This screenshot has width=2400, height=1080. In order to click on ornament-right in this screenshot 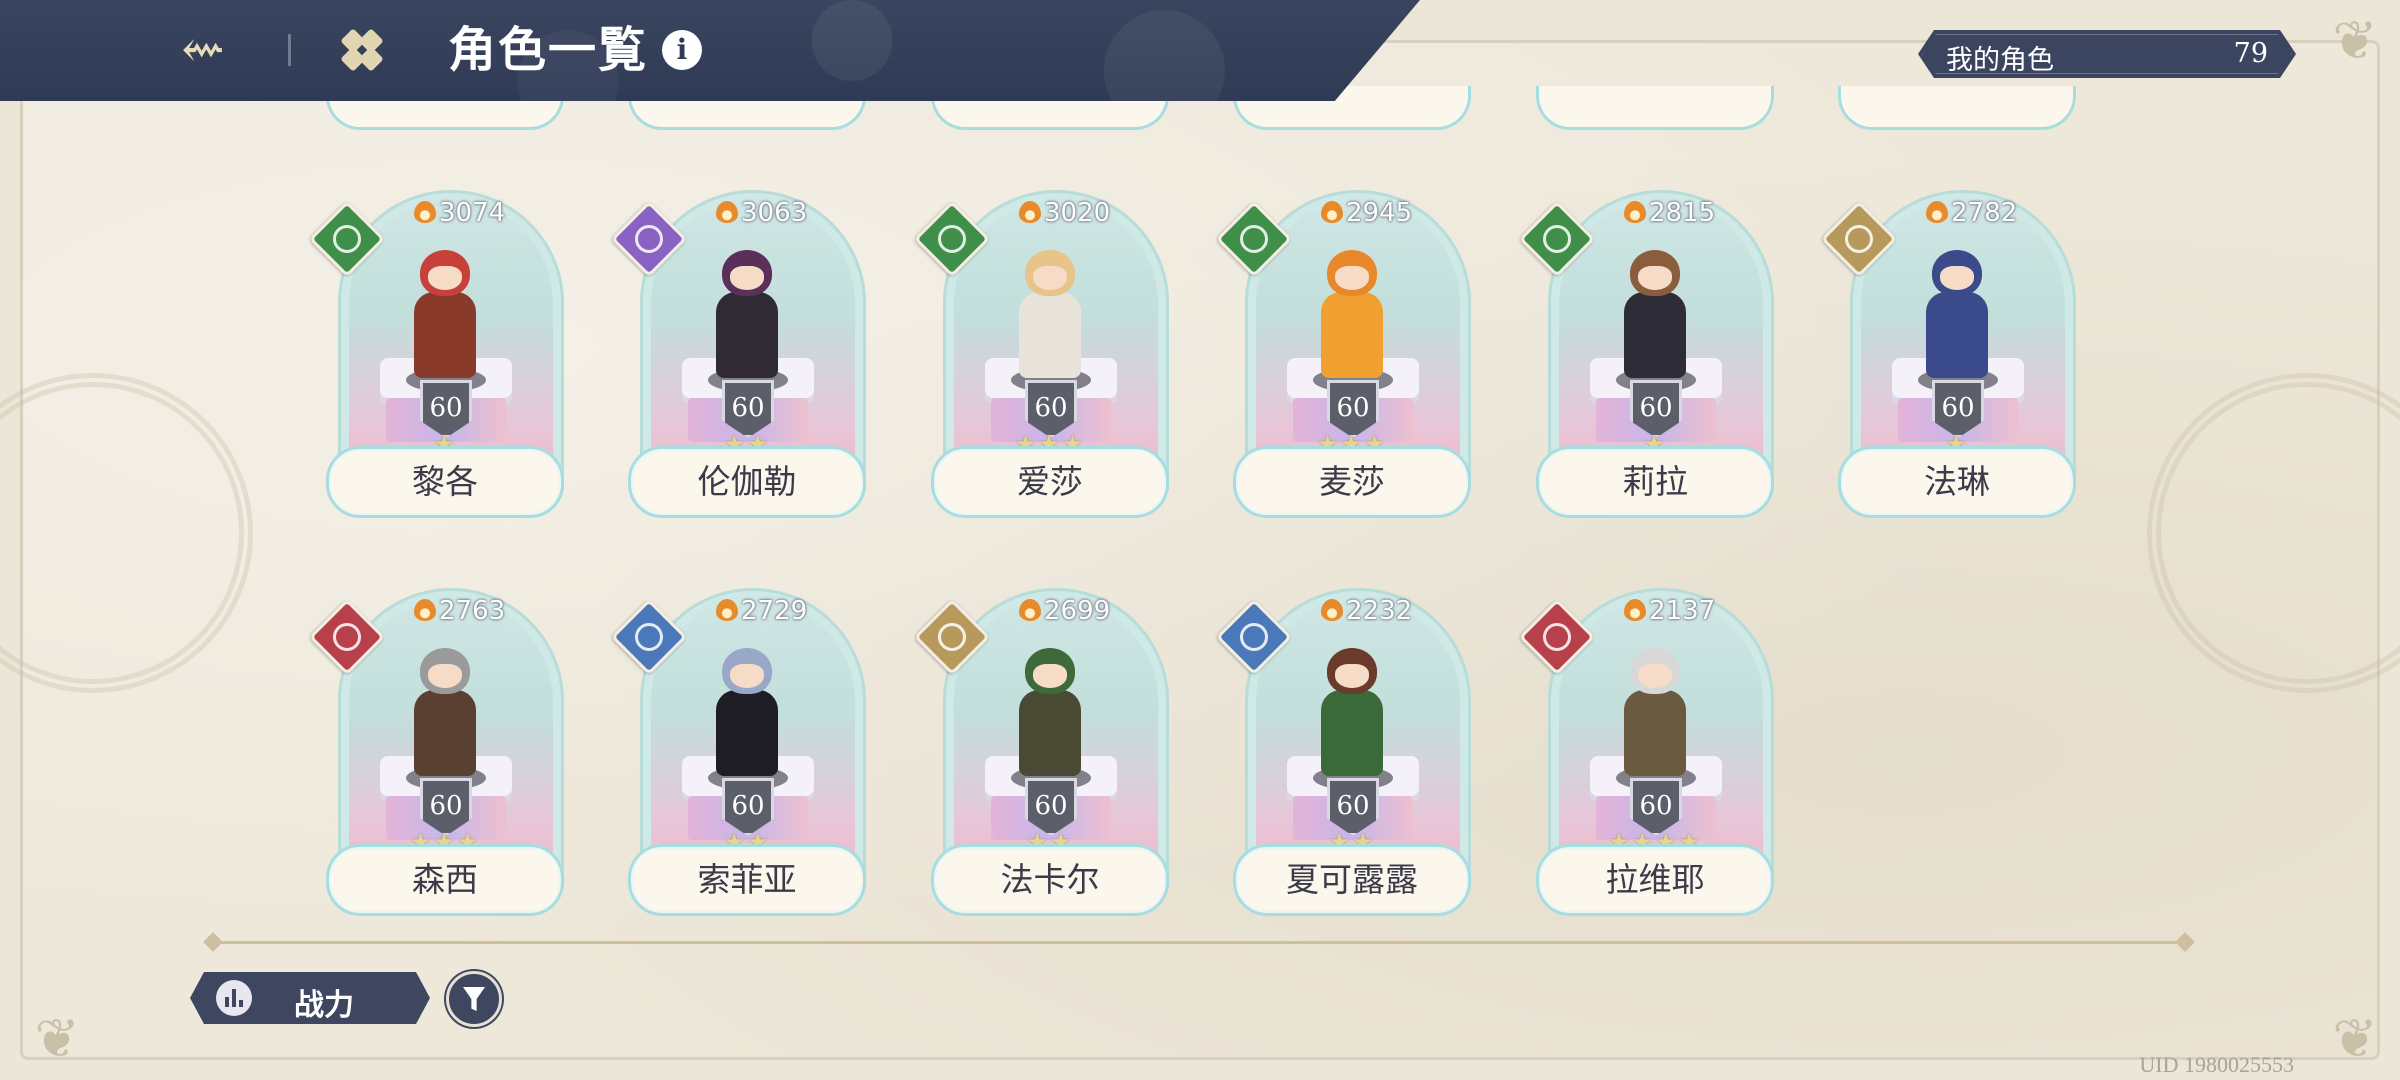, I will do `click(2273, 533)`.